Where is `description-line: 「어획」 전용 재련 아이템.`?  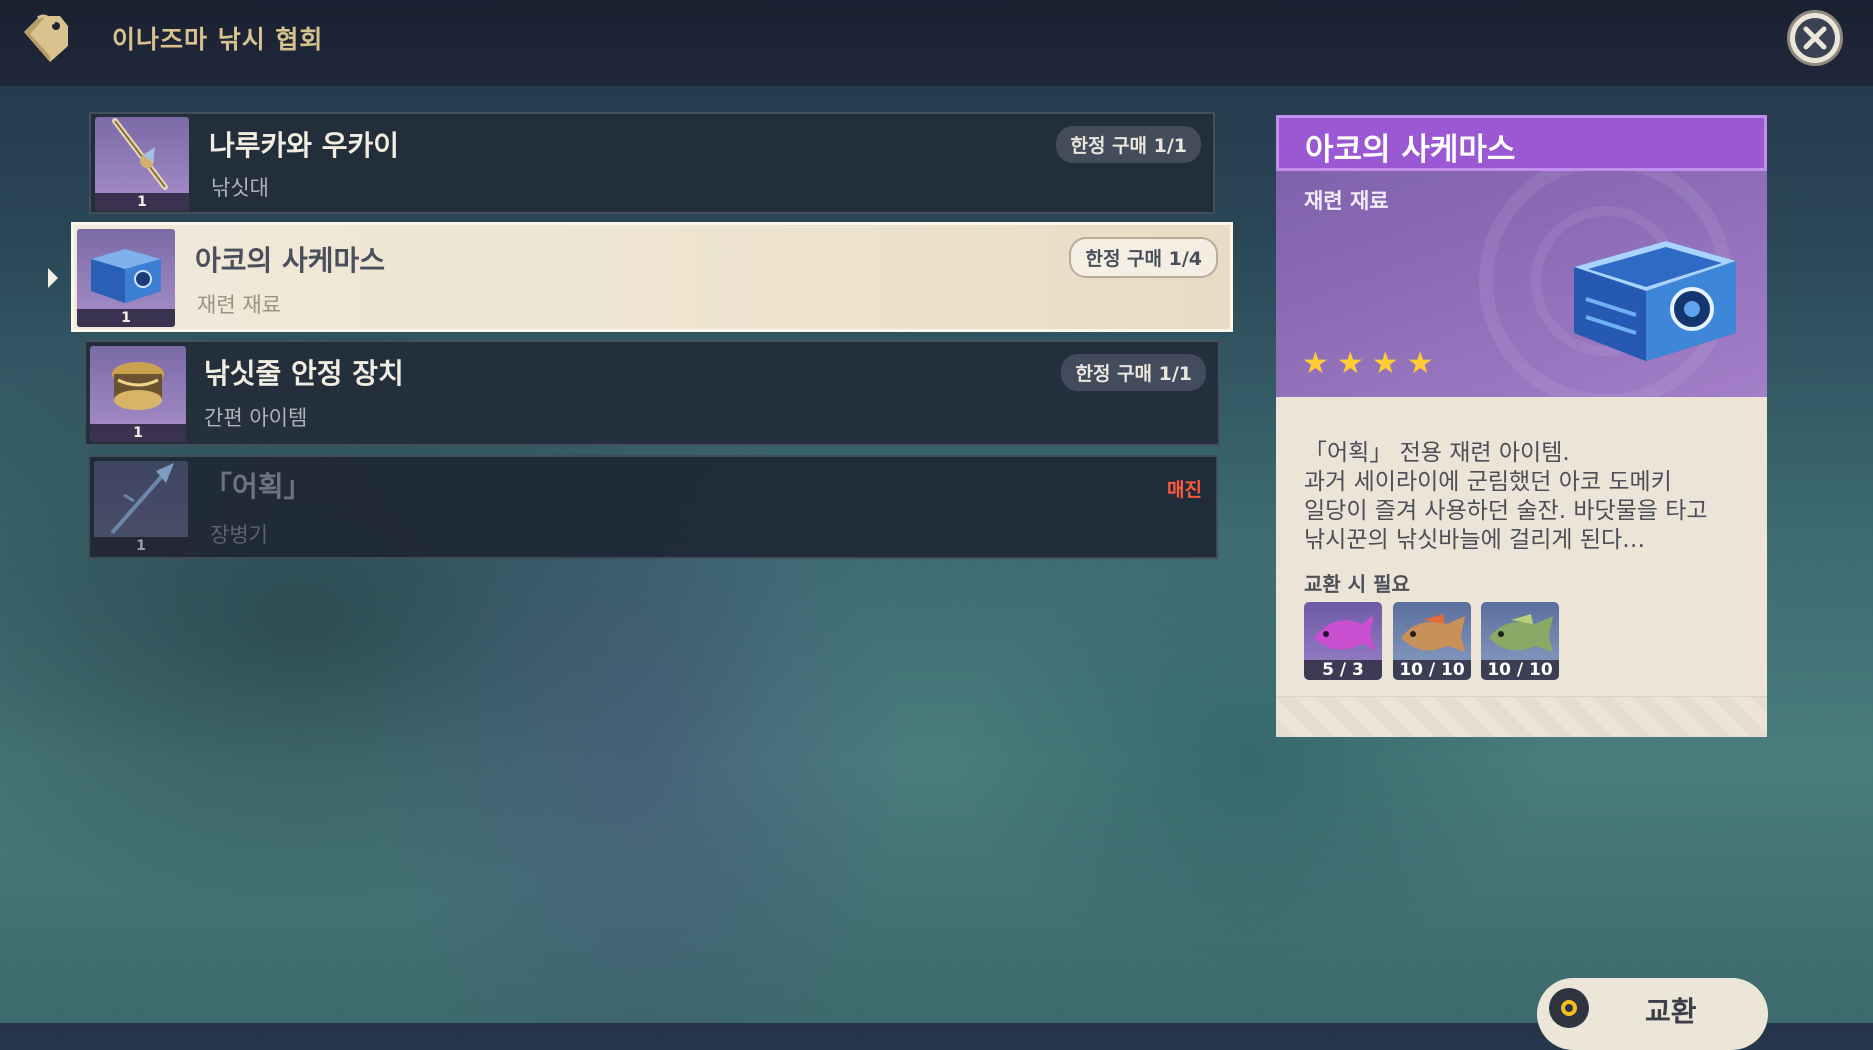 description-line: 「어획」 전용 재련 아이템. is located at coordinates (1437, 453).